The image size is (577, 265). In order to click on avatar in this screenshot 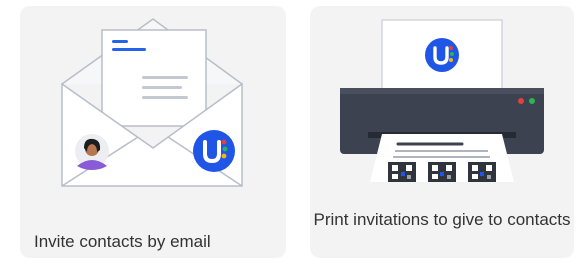, I will do `click(92, 152)`.